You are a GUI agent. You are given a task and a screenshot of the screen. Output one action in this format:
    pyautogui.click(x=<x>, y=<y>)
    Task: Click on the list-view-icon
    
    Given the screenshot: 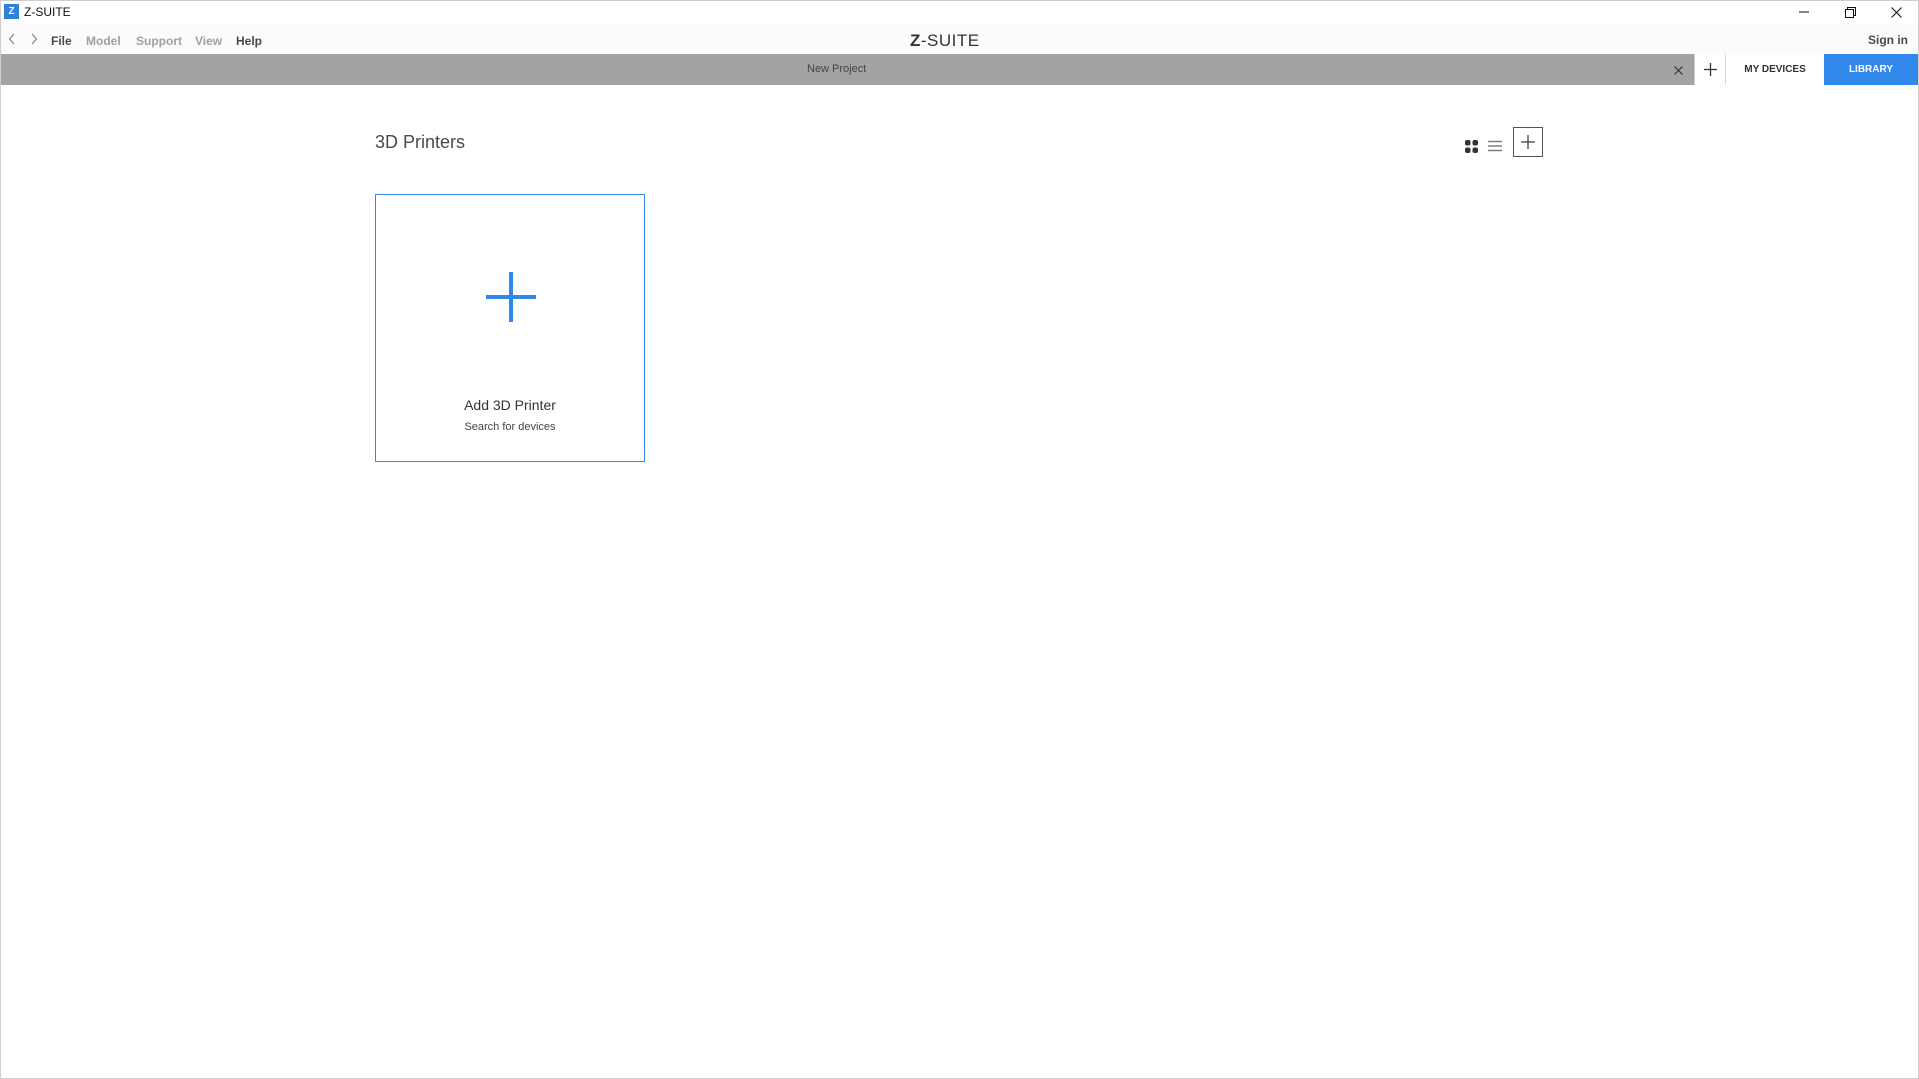 What is the action you would take?
    pyautogui.click(x=1495, y=146)
    